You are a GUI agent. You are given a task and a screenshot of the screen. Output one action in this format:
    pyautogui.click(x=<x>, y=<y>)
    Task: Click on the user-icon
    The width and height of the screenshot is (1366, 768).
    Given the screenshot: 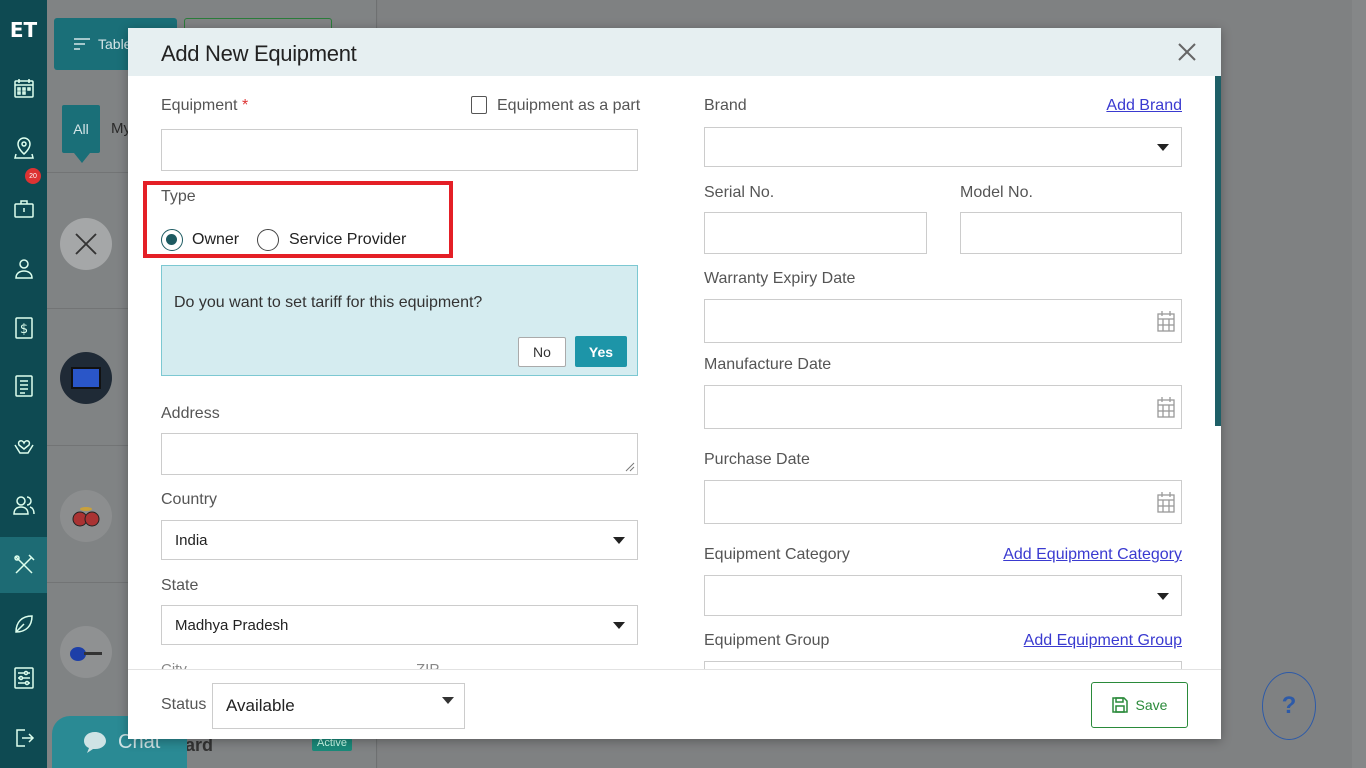 What is the action you would take?
    pyautogui.click(x=23, y=268)
    